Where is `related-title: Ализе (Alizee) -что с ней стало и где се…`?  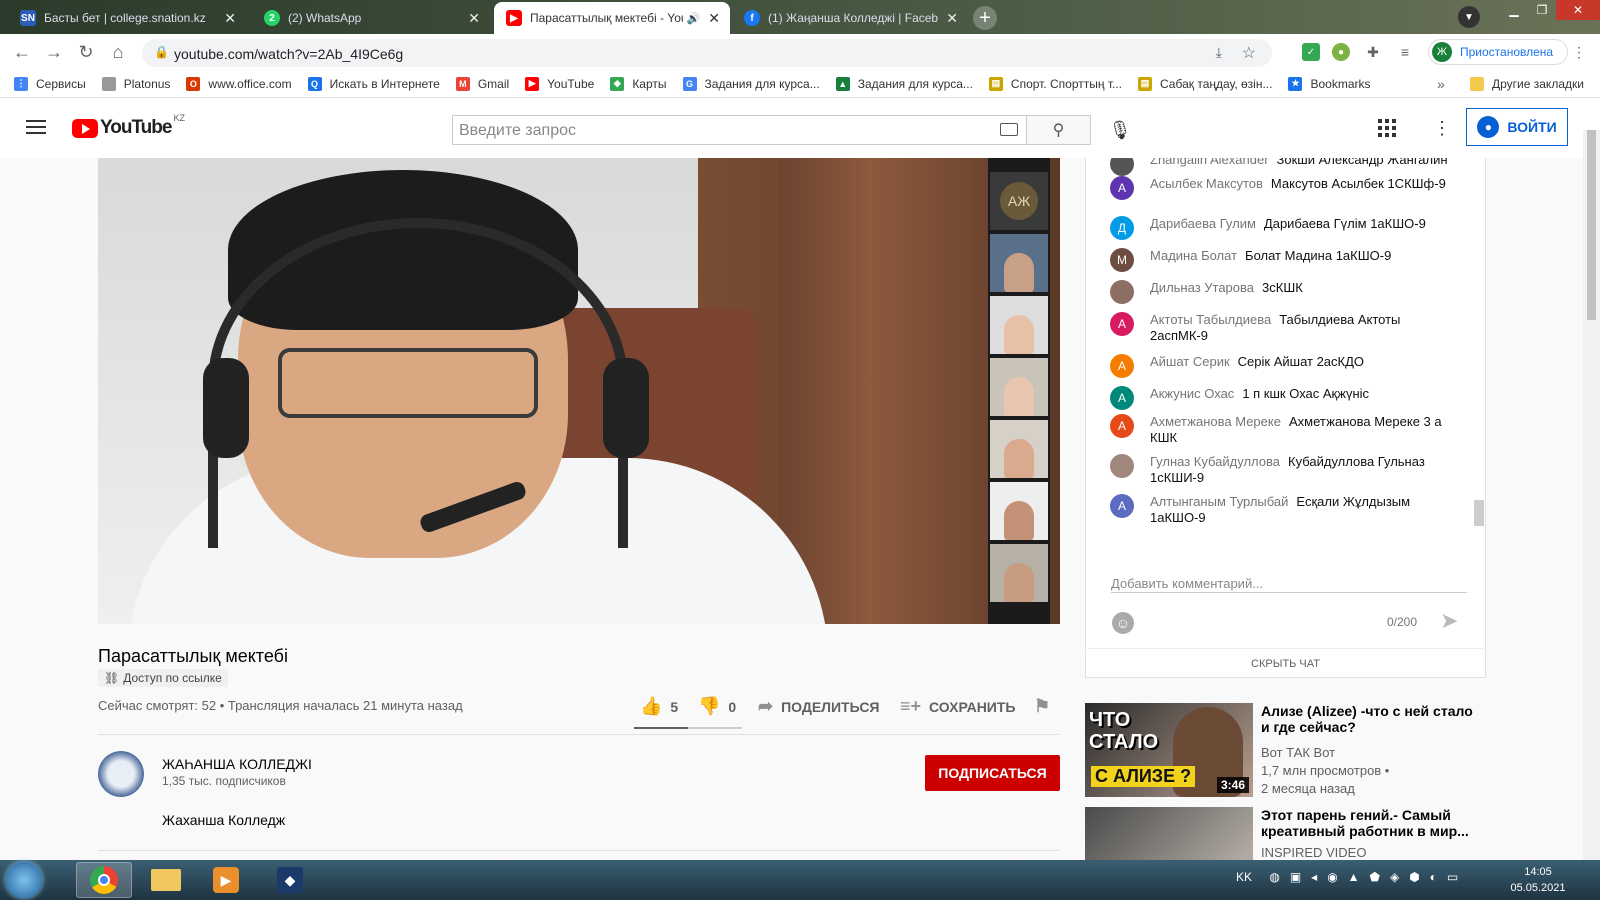 related-title: Ализе (Alizee) -что с ней стало и где се… is located at coordinates (1370, 719).